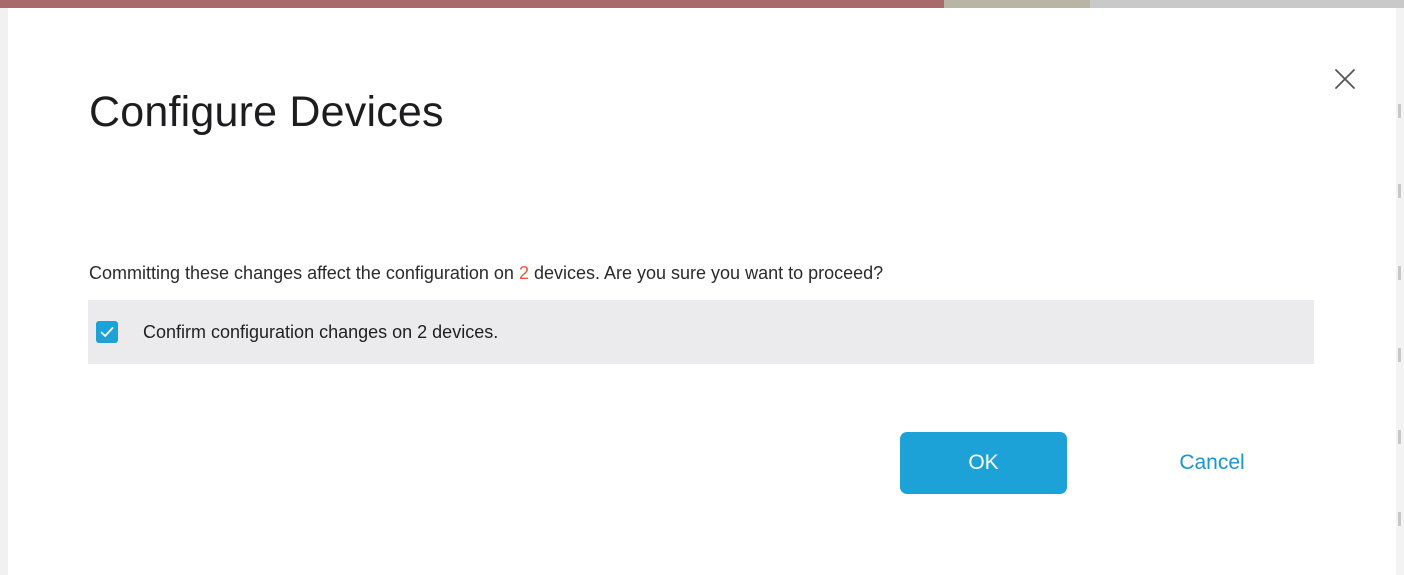 This screenshot has width=1404, height=575. I want to click on confirm-checkbox, so click(107, 332).